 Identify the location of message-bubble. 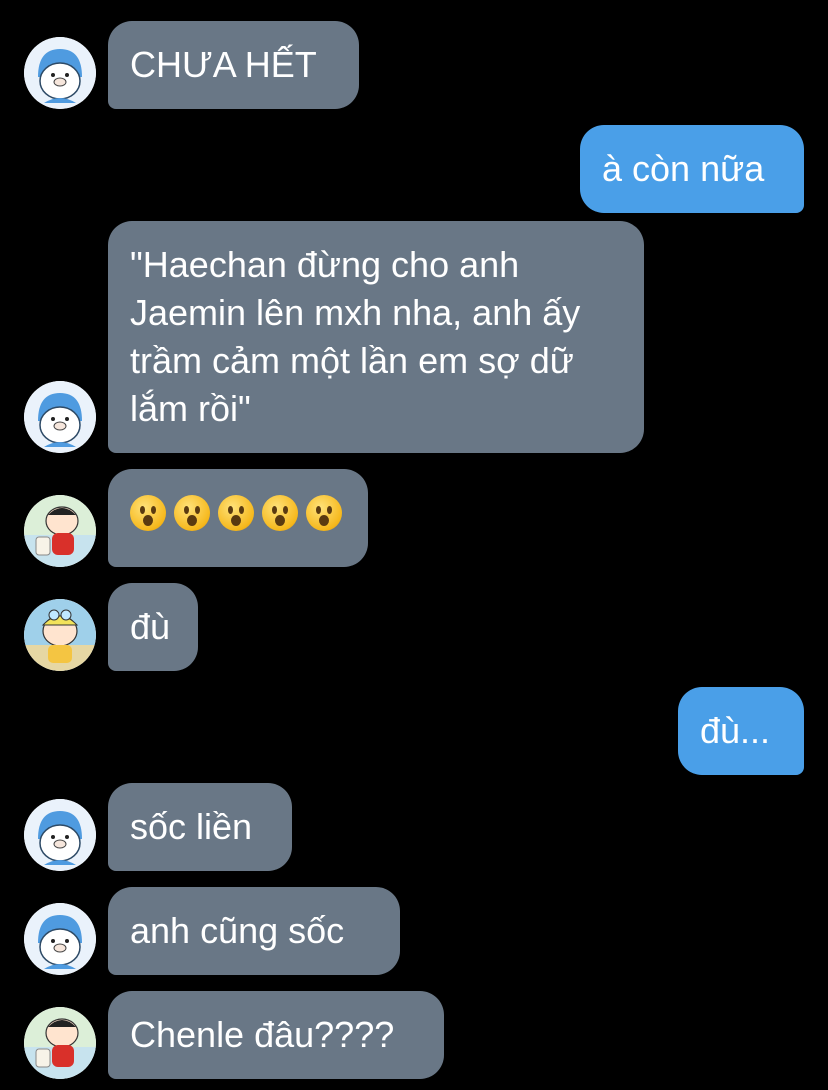
(238, 518).